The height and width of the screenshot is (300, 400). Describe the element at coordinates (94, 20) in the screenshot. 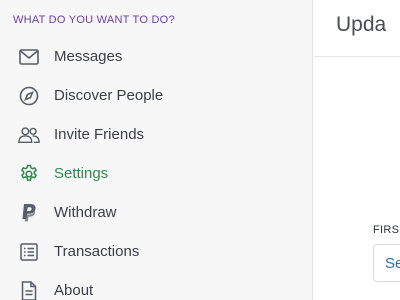

I see `sidebar-section-title: WHAT DO YOU WANT TO DO?` at that location.